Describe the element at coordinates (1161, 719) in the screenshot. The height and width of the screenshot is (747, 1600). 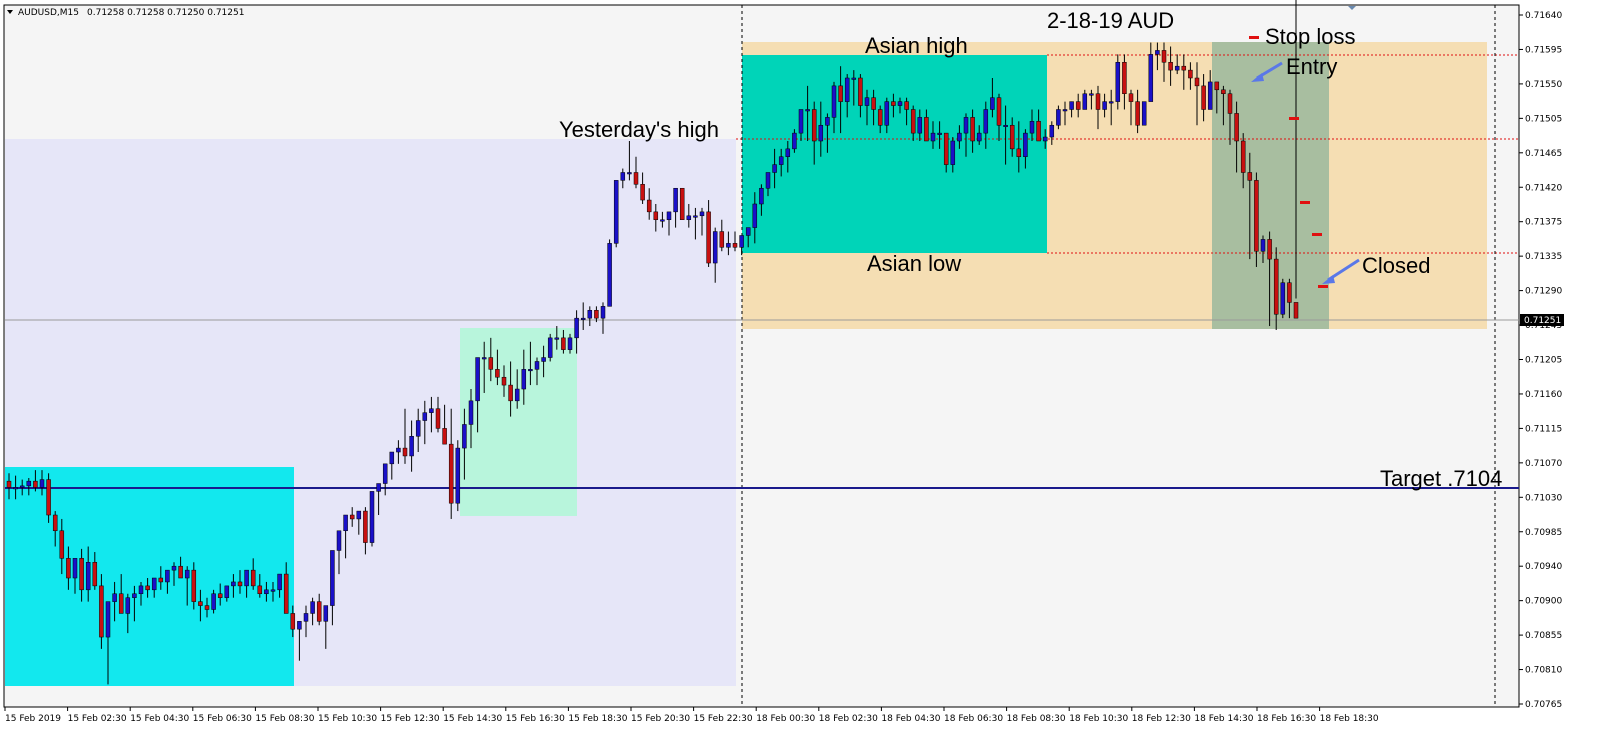
I see `x-tick-label: 18 Feb 12:30` at that location.